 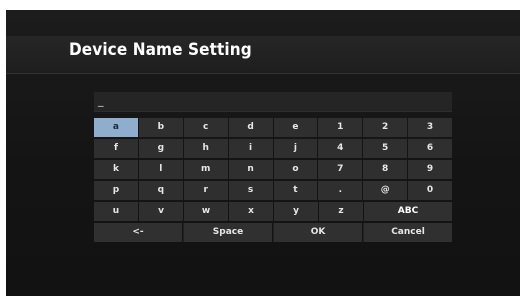 I want to click on keyboard-row-3: k l m n o 7 8 9, so click(x=273, y=169).